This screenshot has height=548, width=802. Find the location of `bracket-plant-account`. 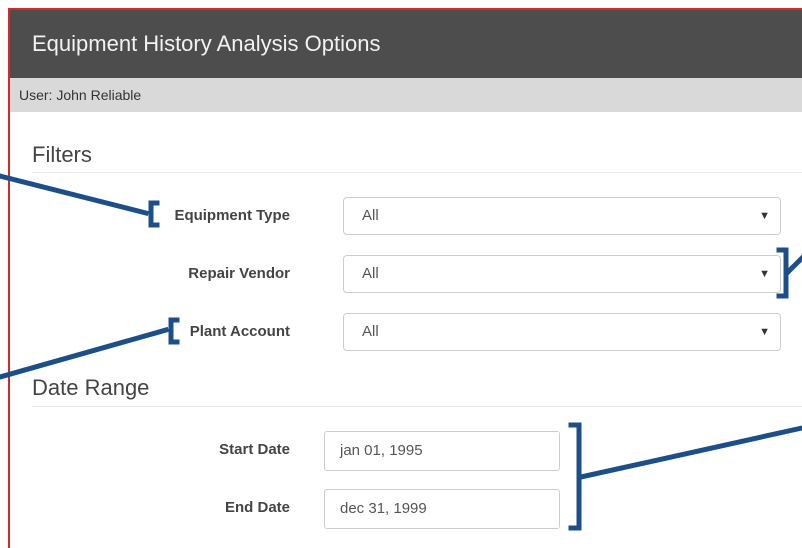

bracket-plant-account is located at coordinates (174, 331).